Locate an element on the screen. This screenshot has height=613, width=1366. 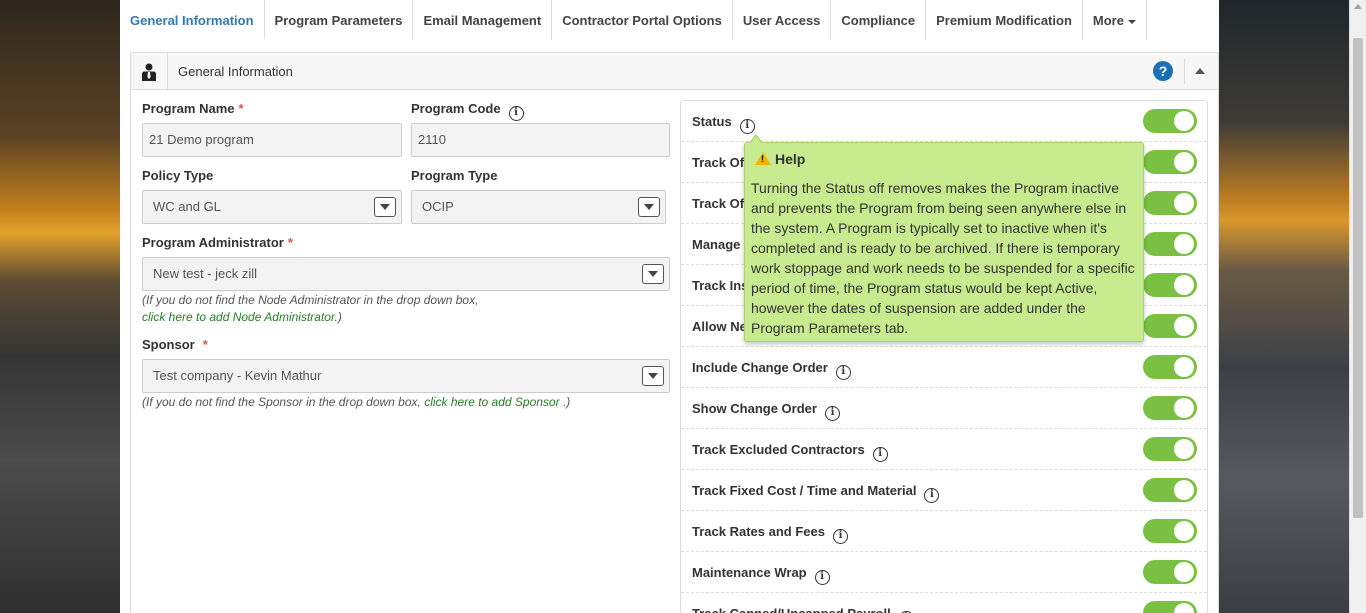
setting-row: Track Excluded Contractors i is located at coordinates (944, 449).